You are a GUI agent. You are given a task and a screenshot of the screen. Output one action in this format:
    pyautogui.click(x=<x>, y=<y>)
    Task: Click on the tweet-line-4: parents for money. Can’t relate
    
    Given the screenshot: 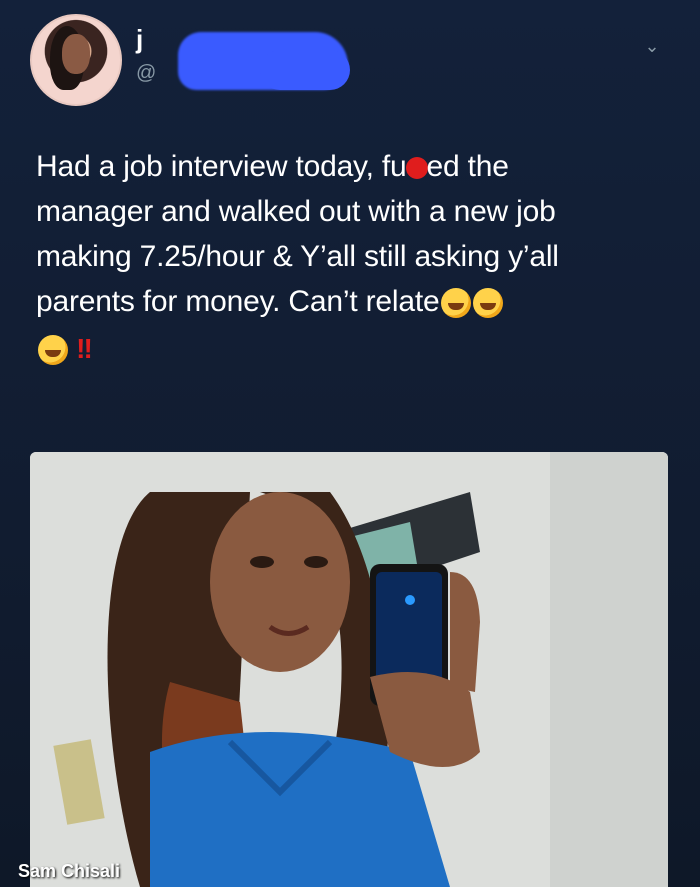 What is the action you would take?
    pyautogui.click(x=351, y=301)
    